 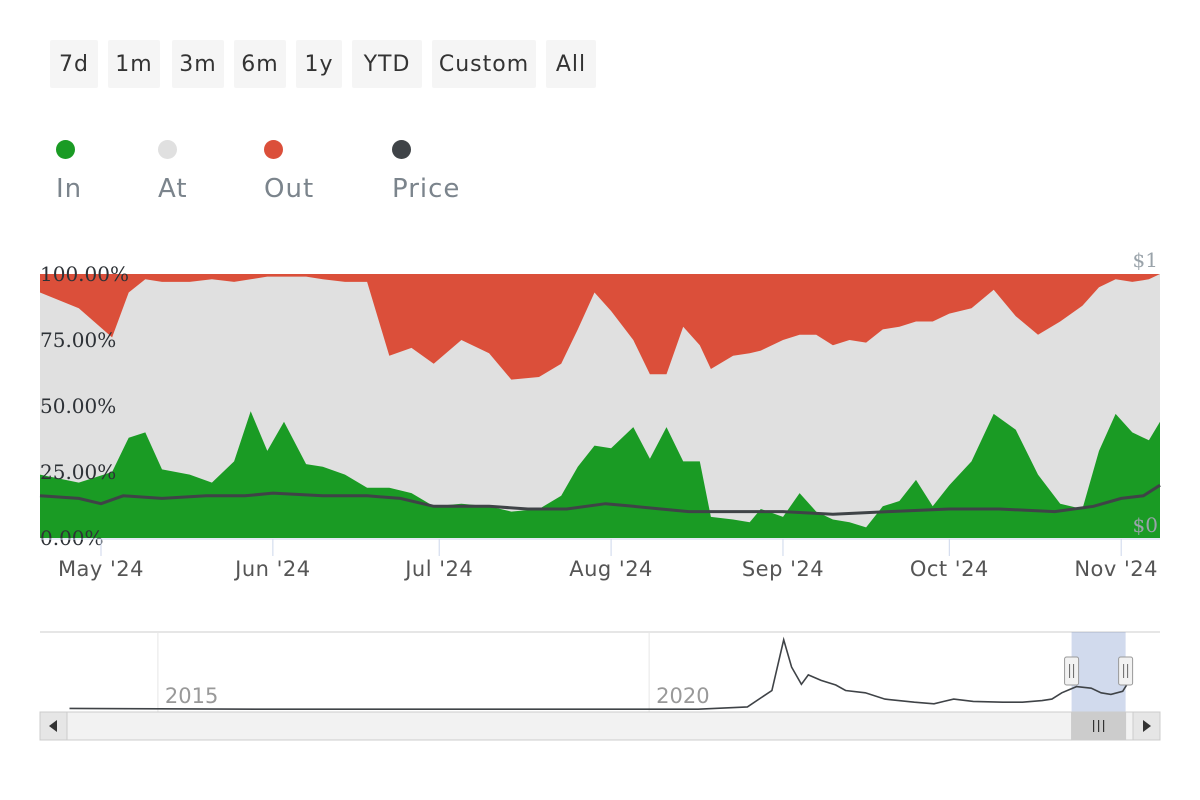 I want to click on navigator: 2015 2020, so click(x=600, y=686).